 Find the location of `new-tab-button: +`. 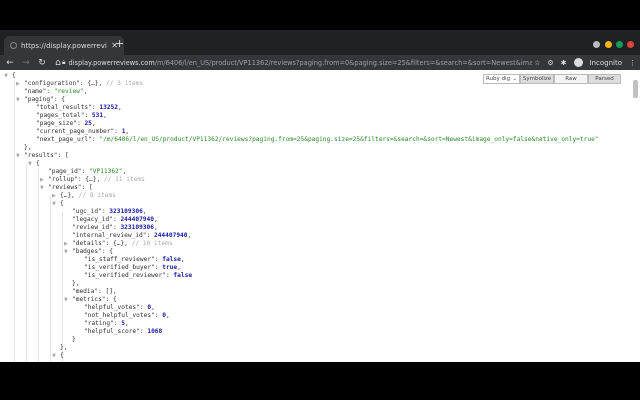

new-tab-button: + is located at coordinates (119, 43).